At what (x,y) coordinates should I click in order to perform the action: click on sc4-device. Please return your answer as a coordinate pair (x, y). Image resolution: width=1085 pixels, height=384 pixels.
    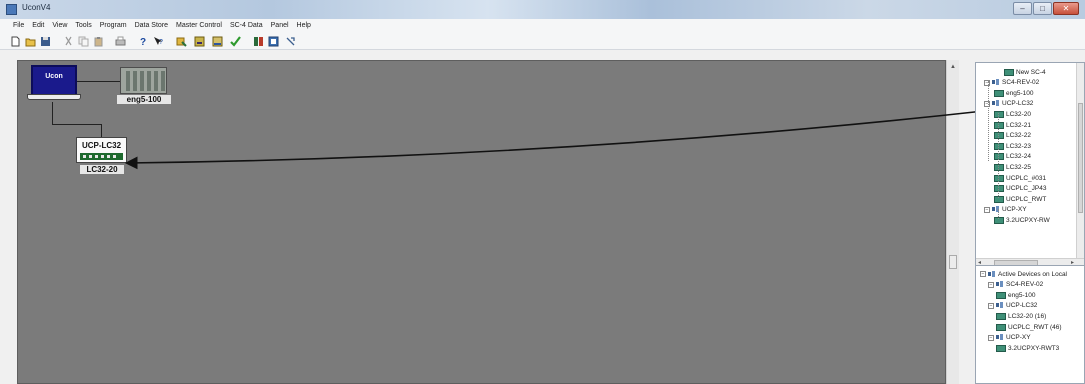
    Looking at the image, I should click on (143, 80).